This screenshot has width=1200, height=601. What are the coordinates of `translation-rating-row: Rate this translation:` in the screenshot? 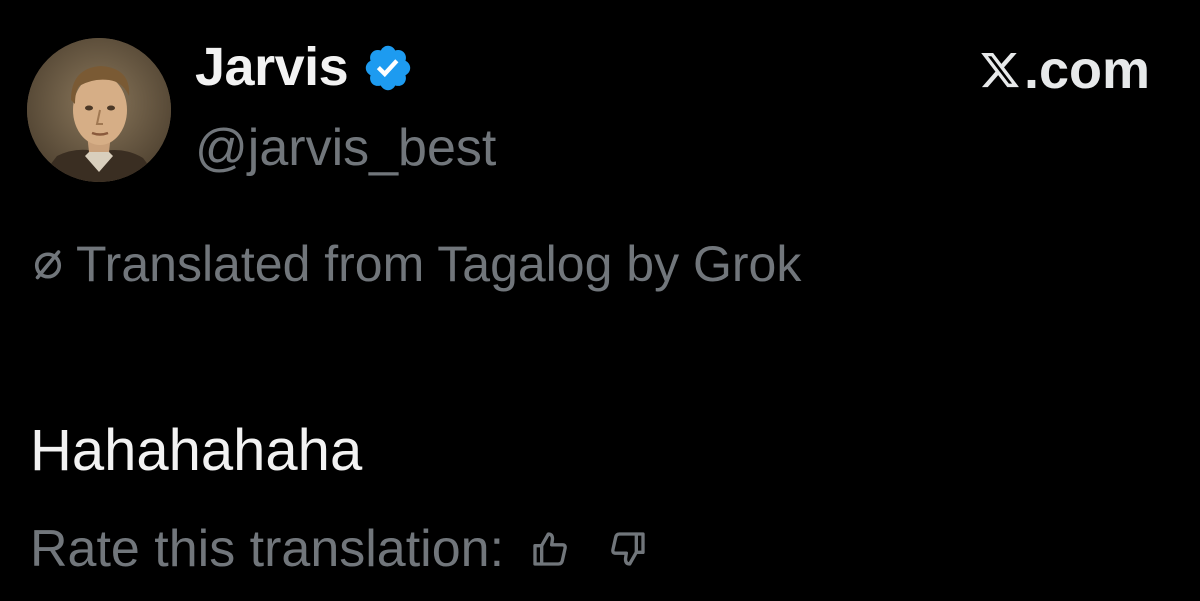 It's located at (341, 549).